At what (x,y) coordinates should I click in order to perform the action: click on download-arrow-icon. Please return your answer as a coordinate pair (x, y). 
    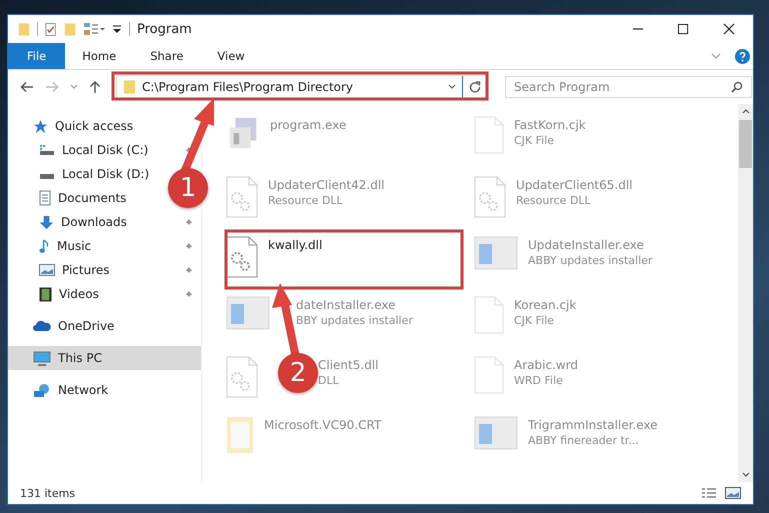
    Looking at the image, I should click on (46, 222).